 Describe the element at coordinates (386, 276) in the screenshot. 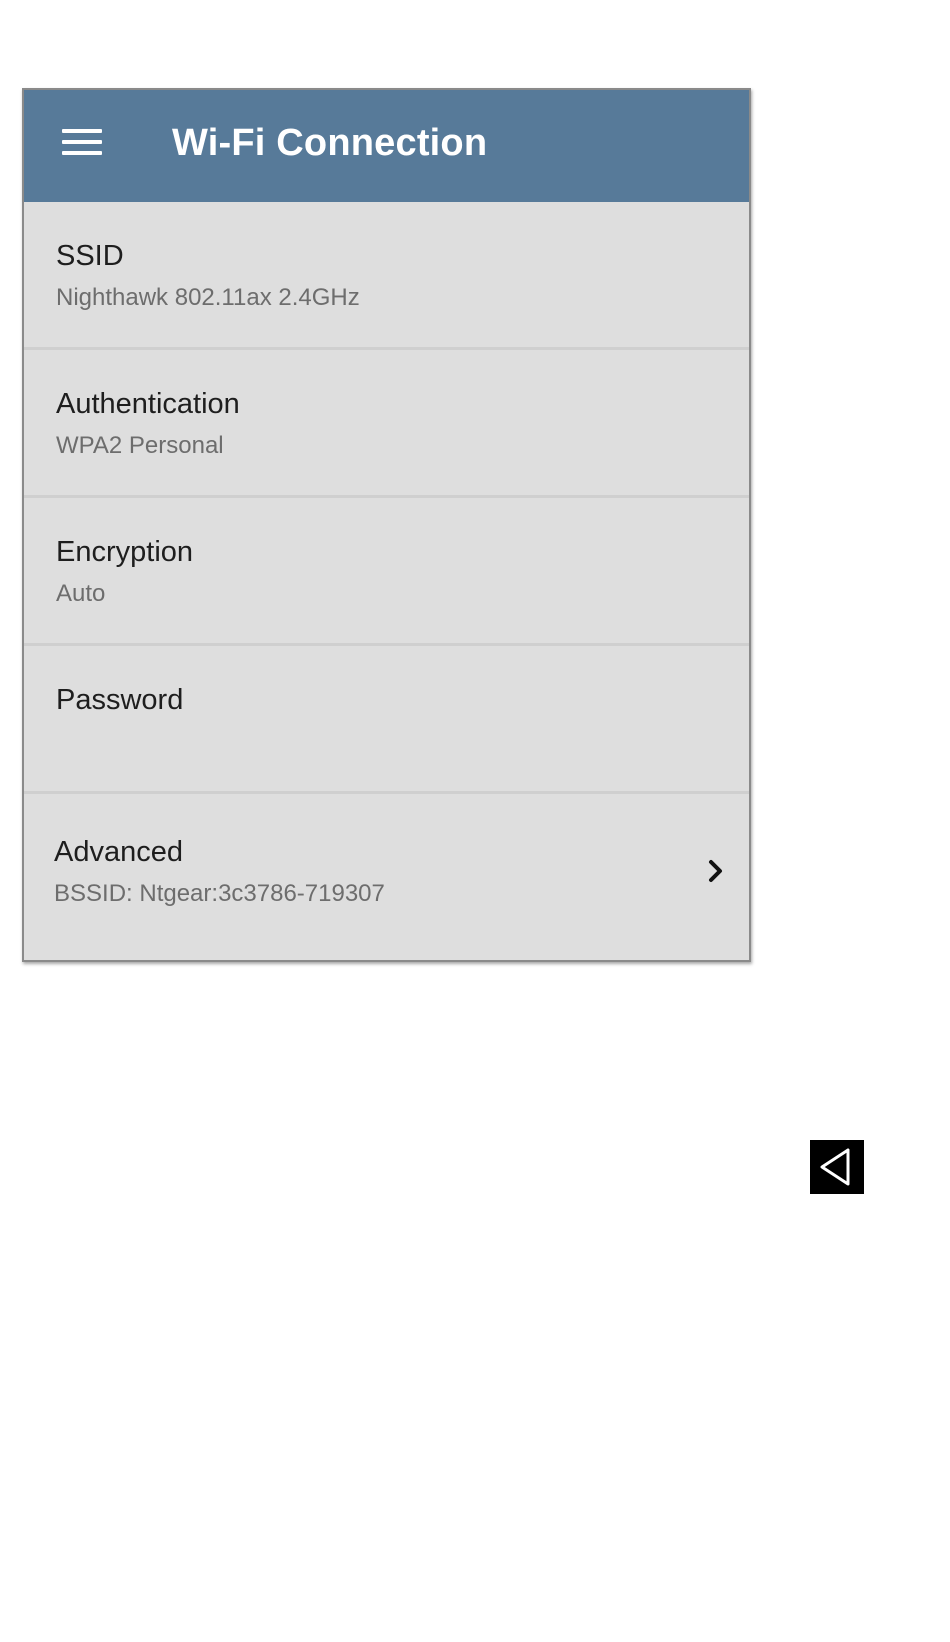

I see `ssid-setting: SSID Nighthawk 802.11ax 2.4GHz` at that location.